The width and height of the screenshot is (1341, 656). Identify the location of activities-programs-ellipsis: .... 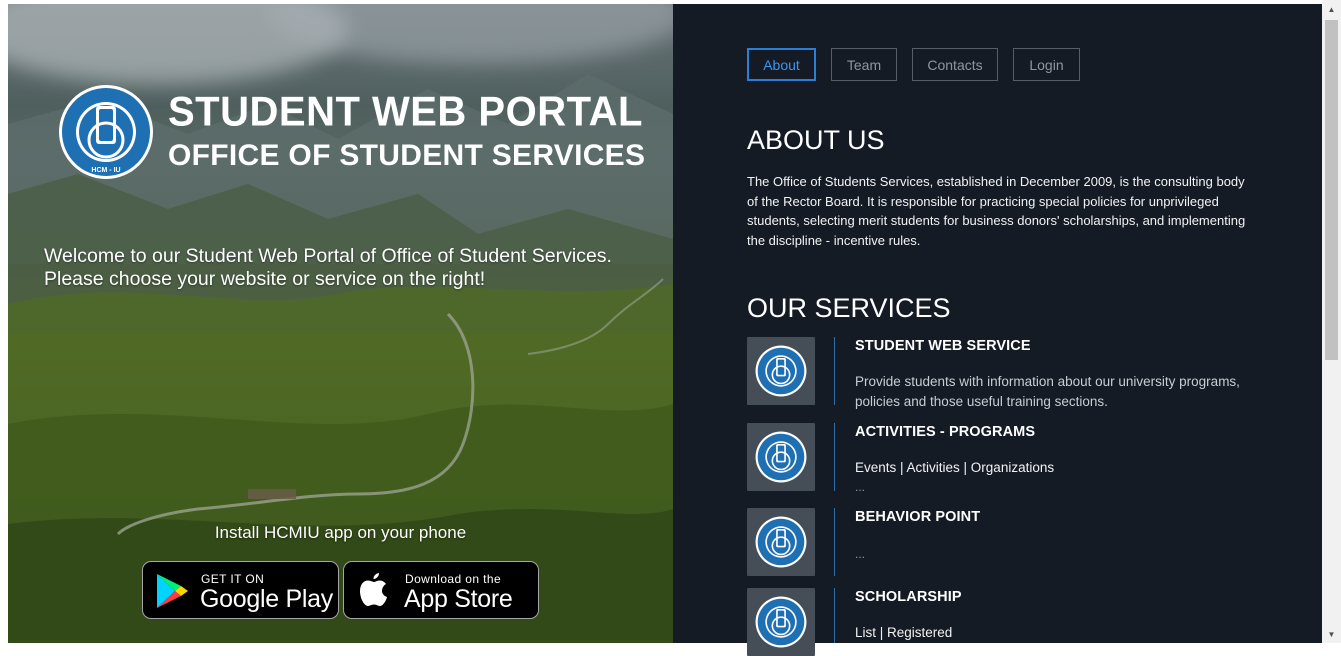
(860, 487).